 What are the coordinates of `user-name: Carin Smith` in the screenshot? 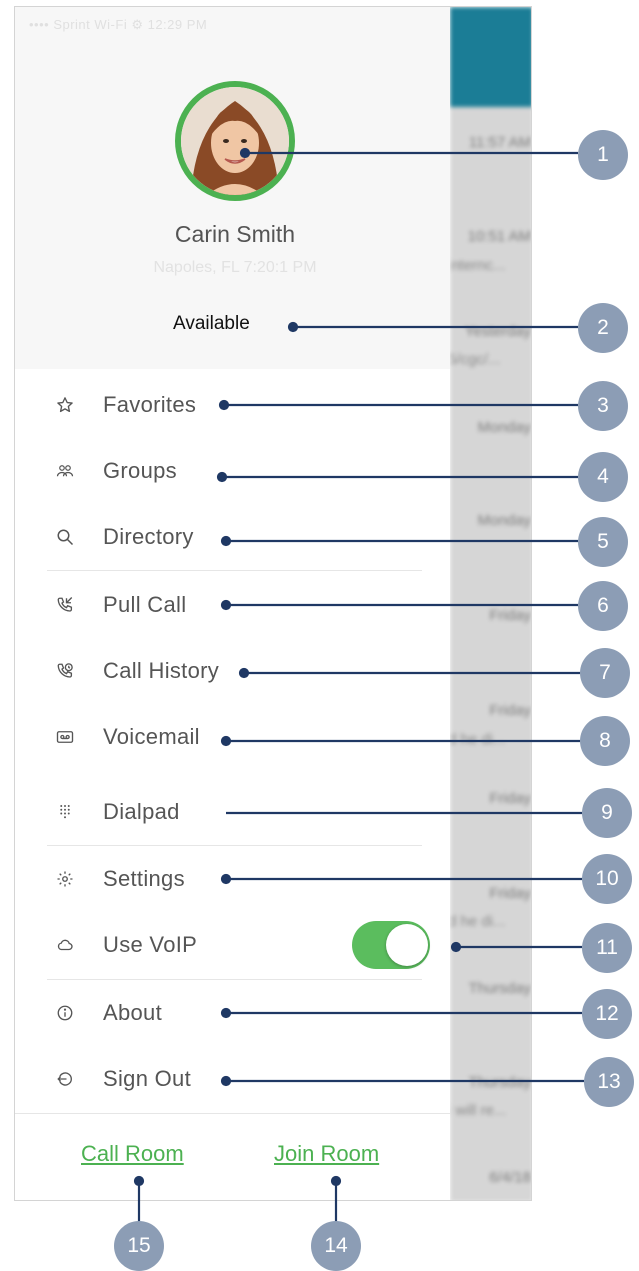 It's located at (235, 234).